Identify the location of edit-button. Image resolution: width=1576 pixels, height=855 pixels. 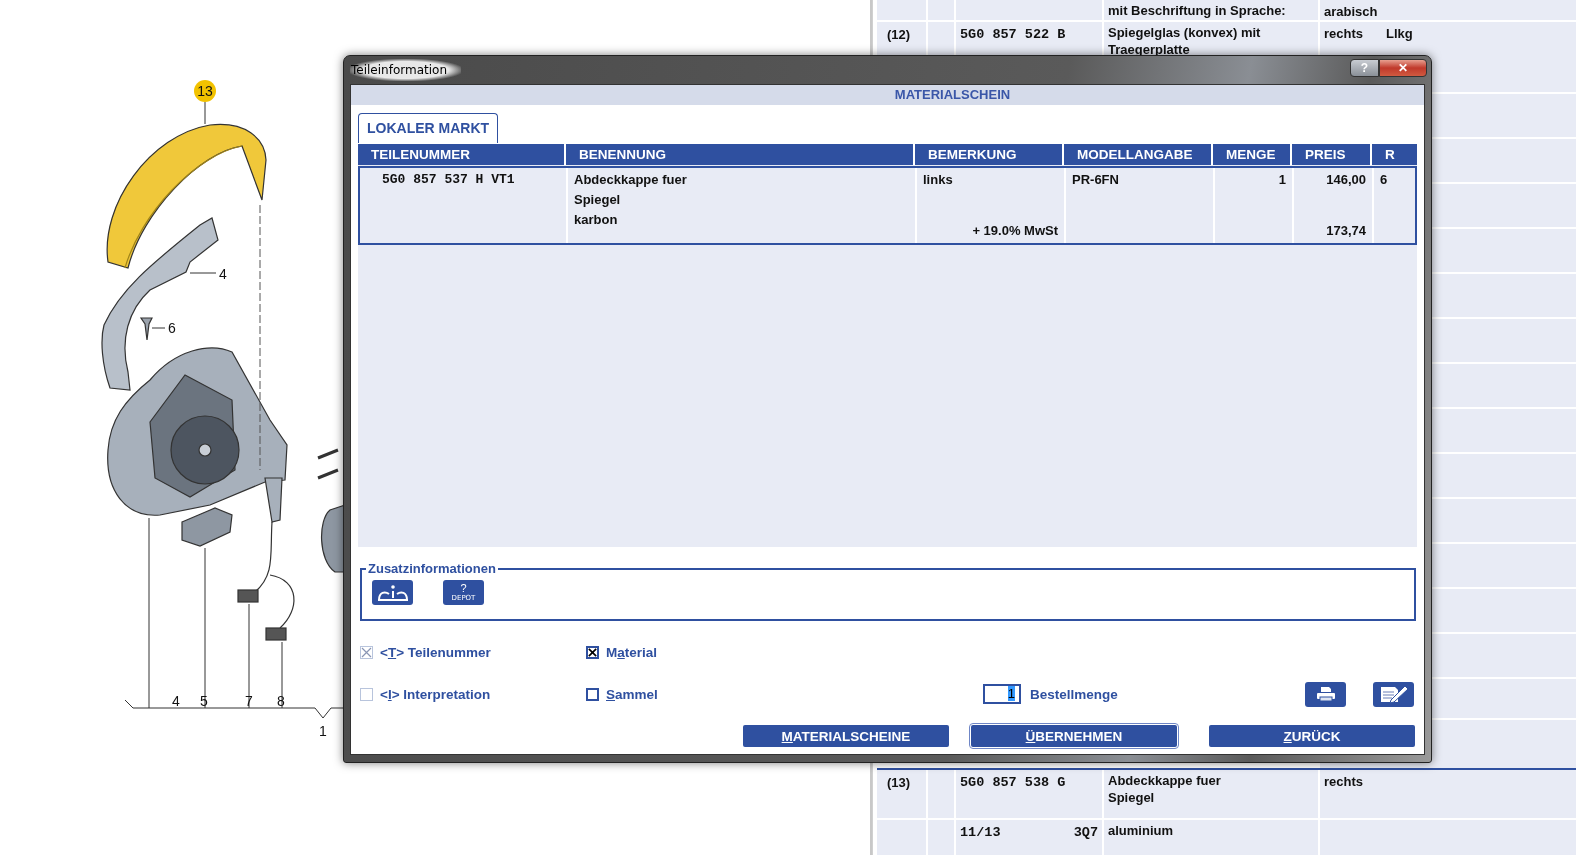
(1393, 694).